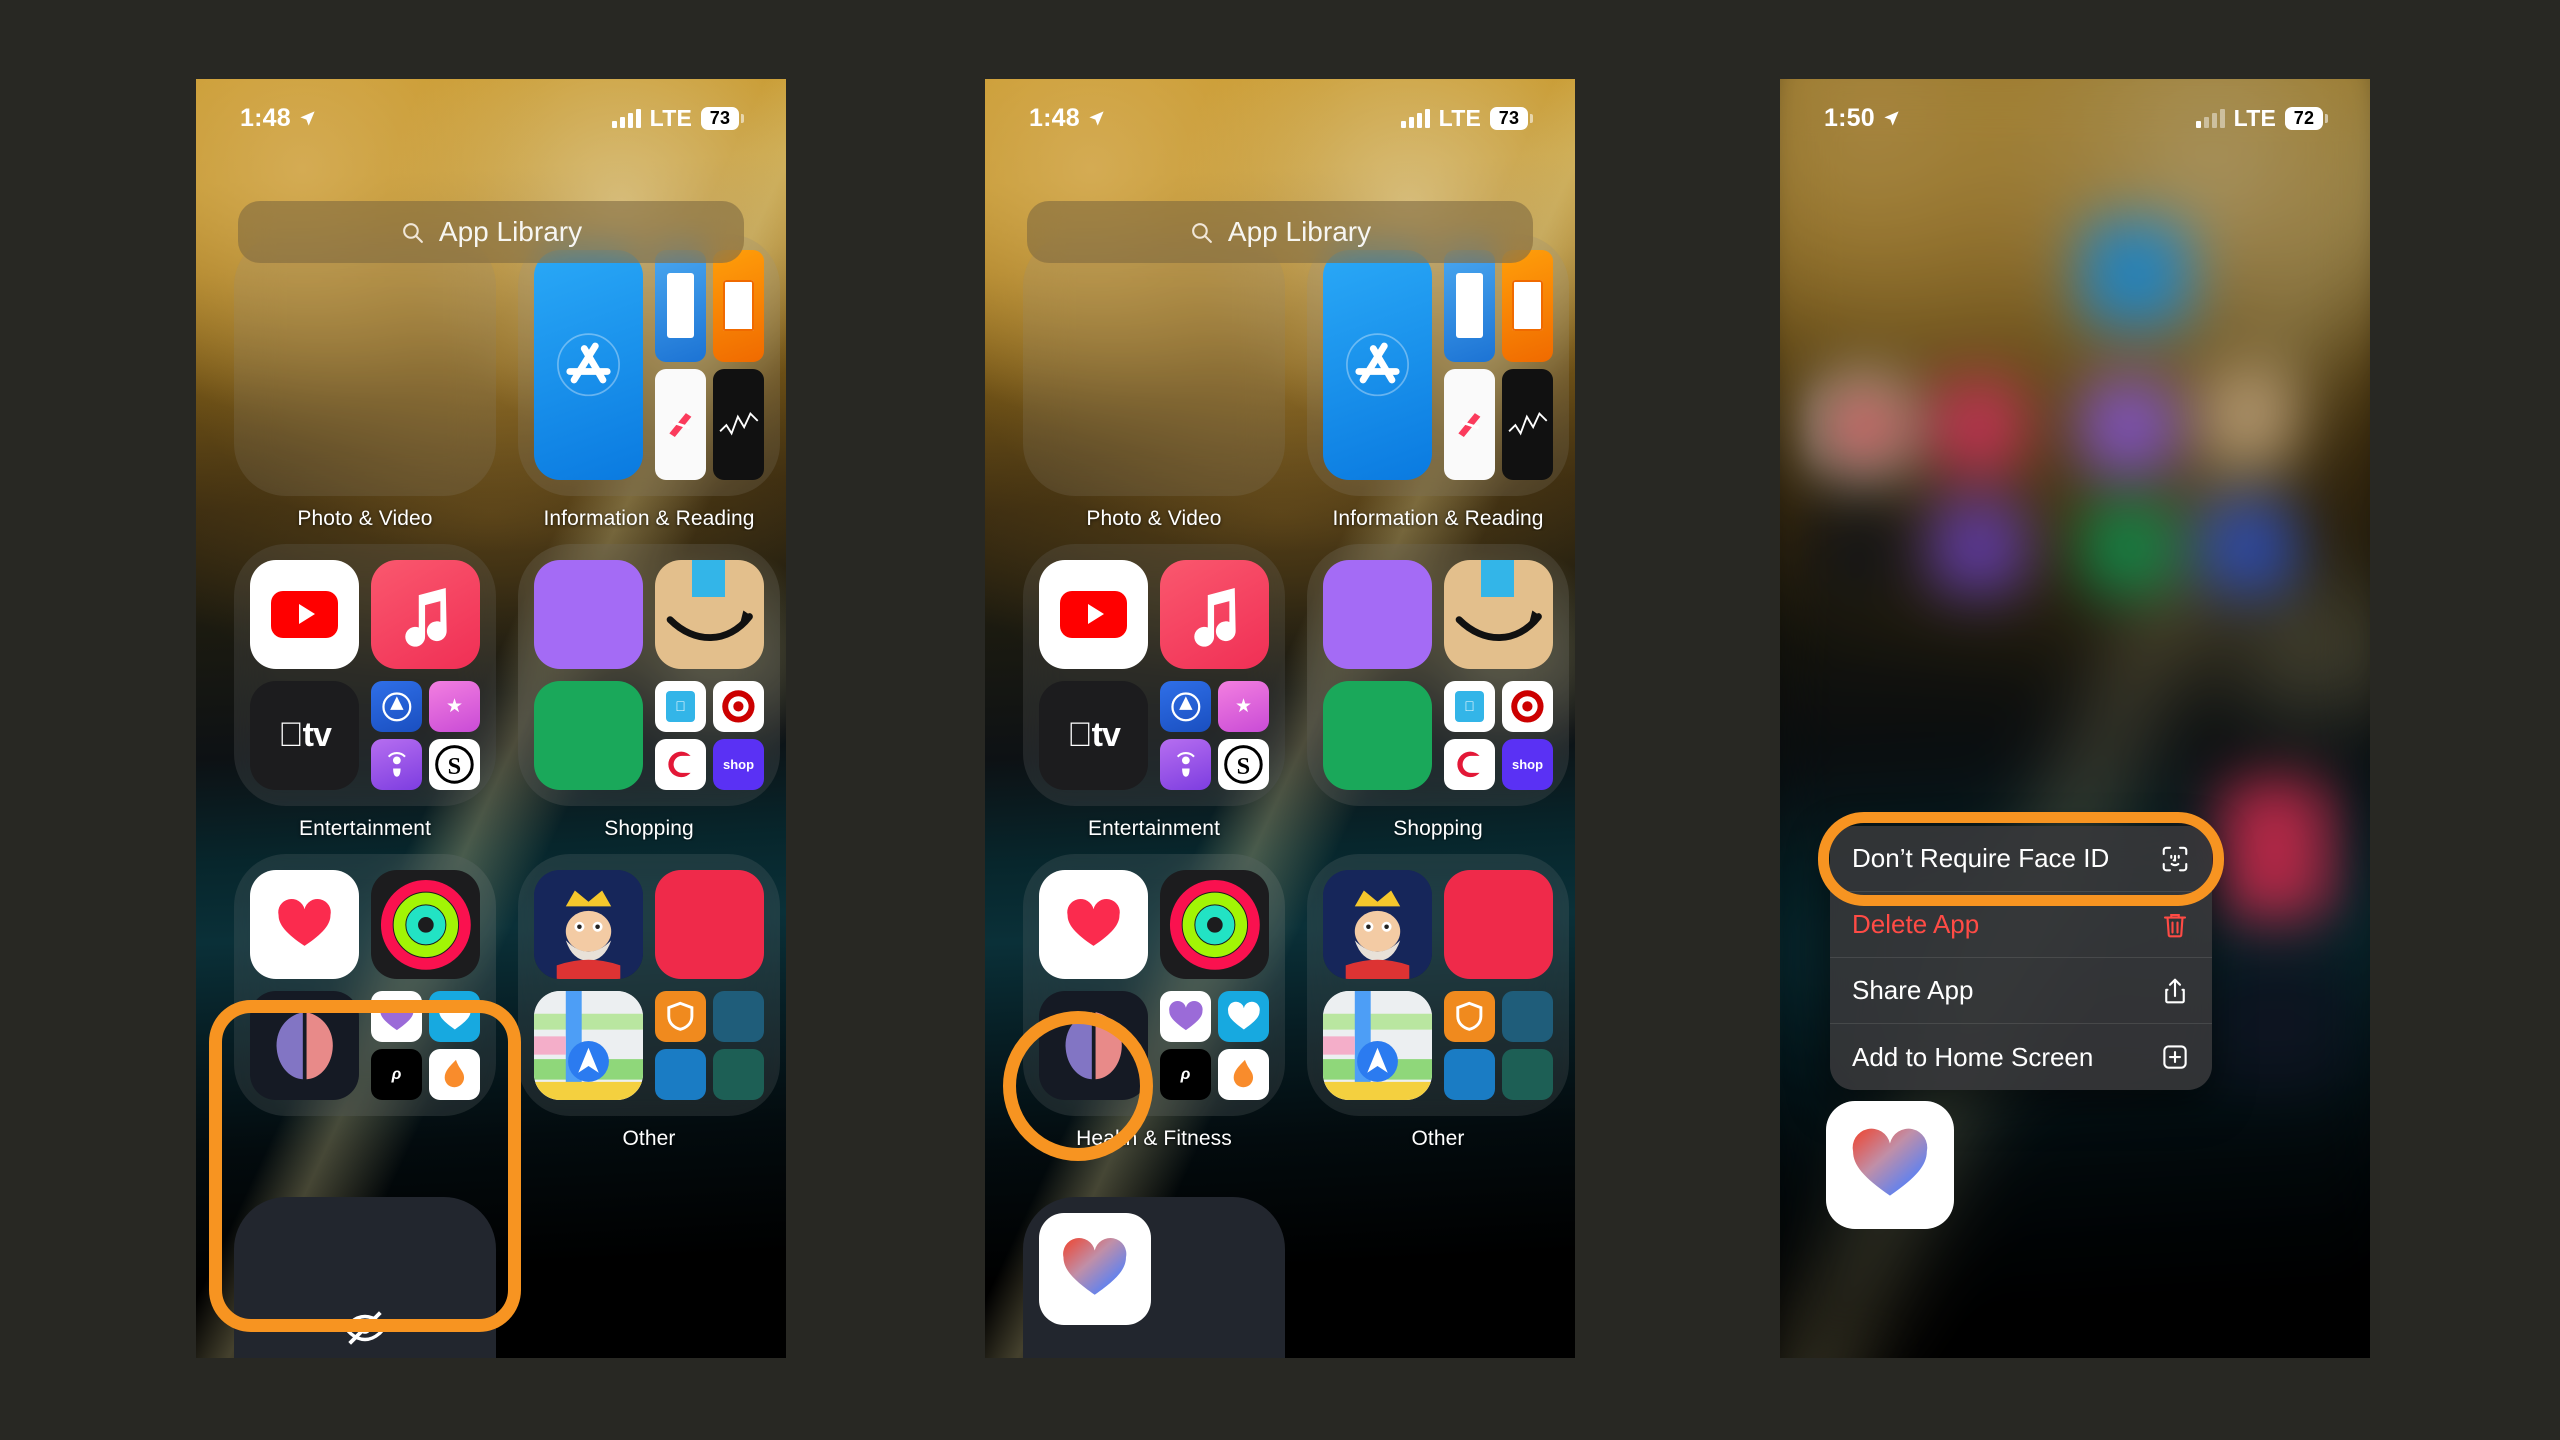  Describe the element at coordinates (2021, 1057) in the screenshot. I see `menu-item-add-to-home-screen: Add to Home Screen` at that location.